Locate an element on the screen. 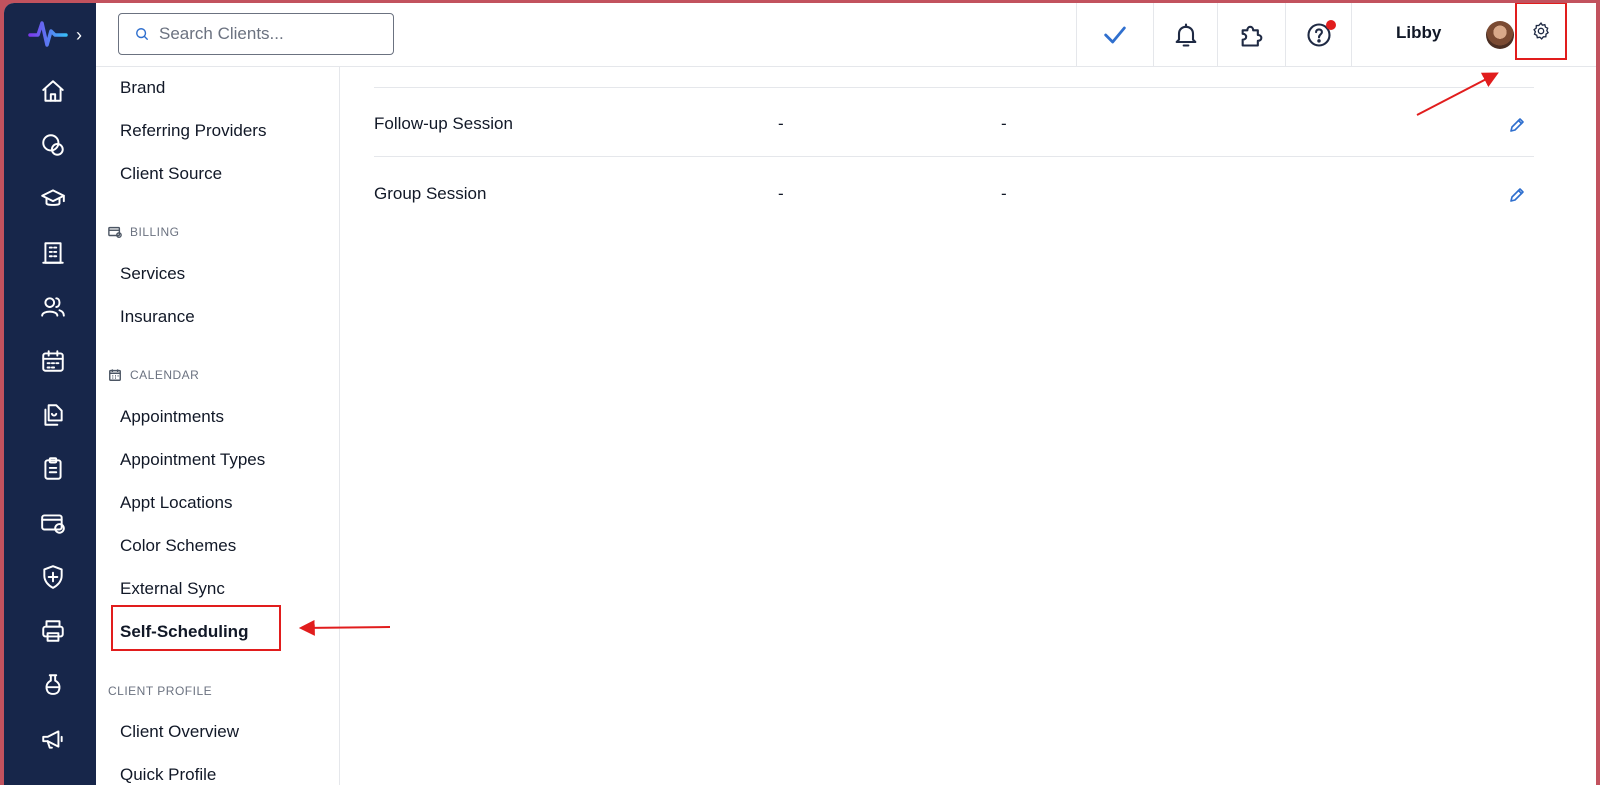  avatar is located at coordinates (1500, 35).